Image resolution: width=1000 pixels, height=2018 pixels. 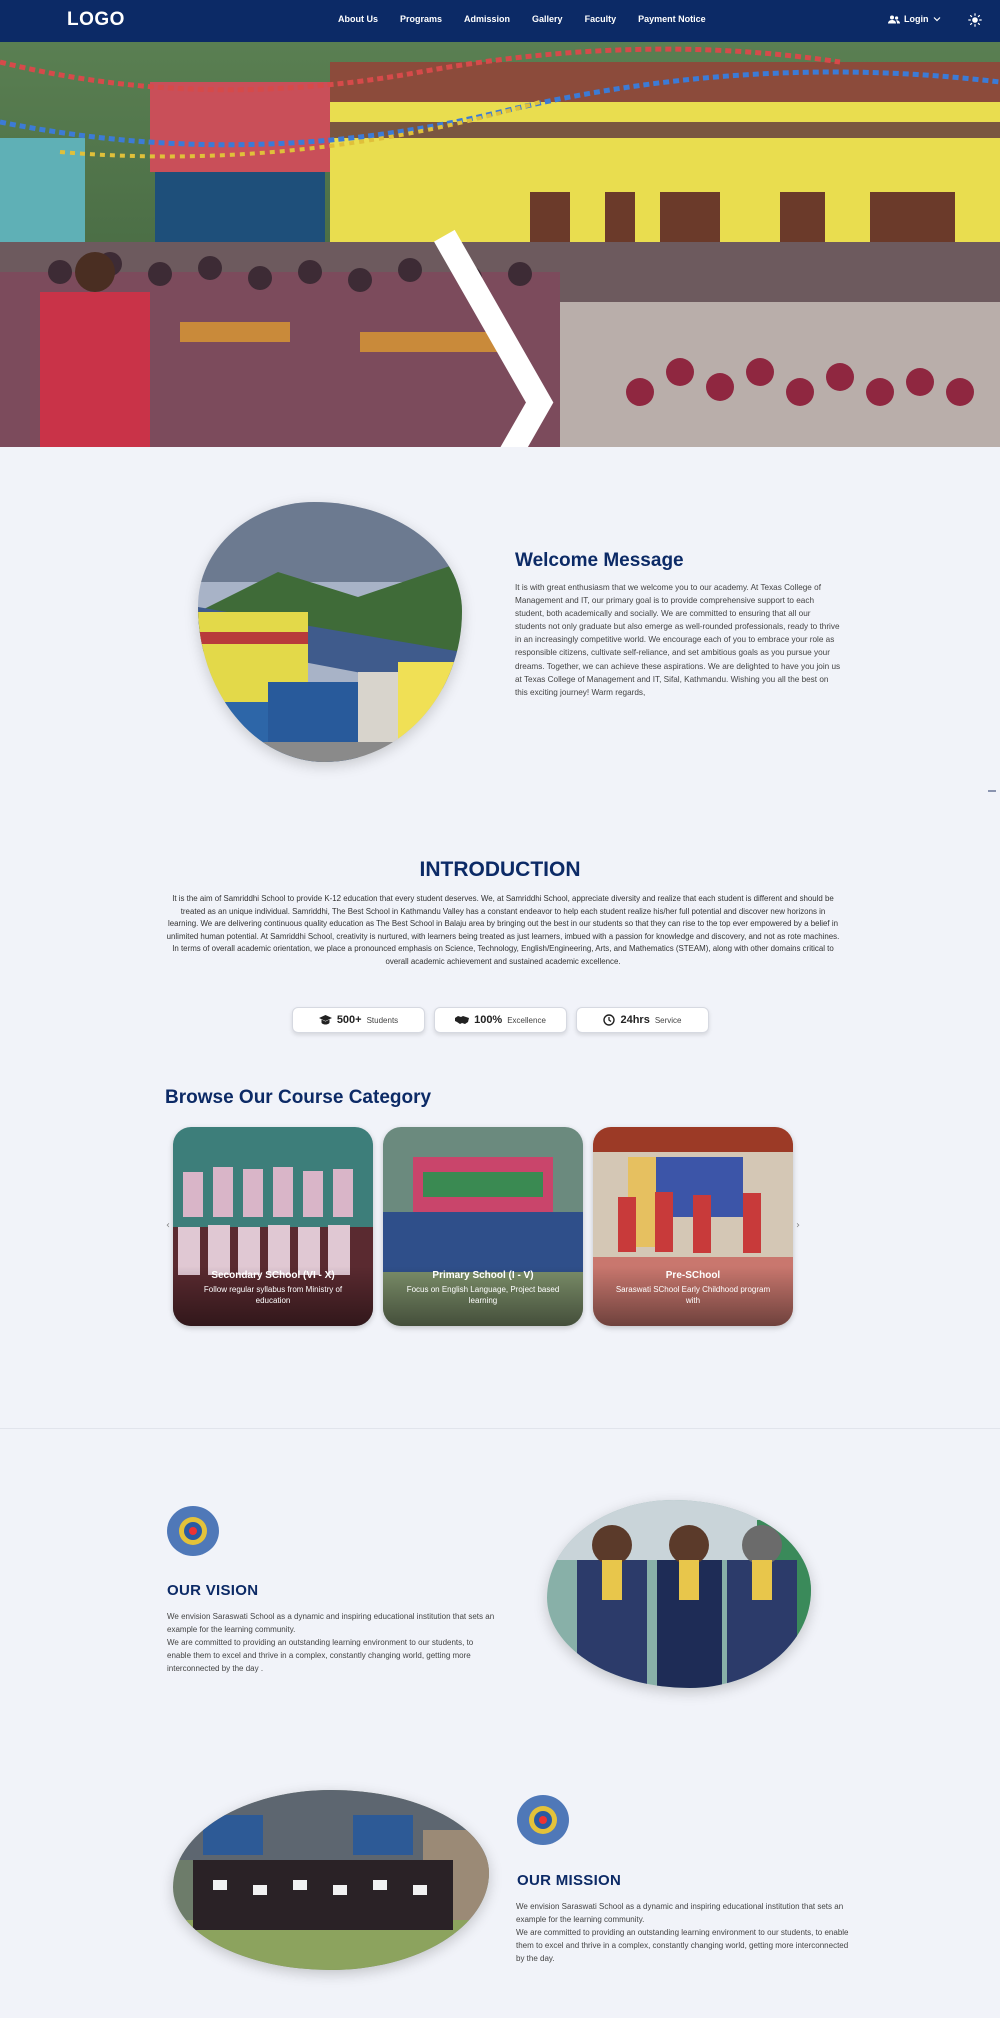 What do you see at coordinates (382, 1020) in the screenshot?
I see `stat-students-label: Students` at bounding box center [382, 1020].